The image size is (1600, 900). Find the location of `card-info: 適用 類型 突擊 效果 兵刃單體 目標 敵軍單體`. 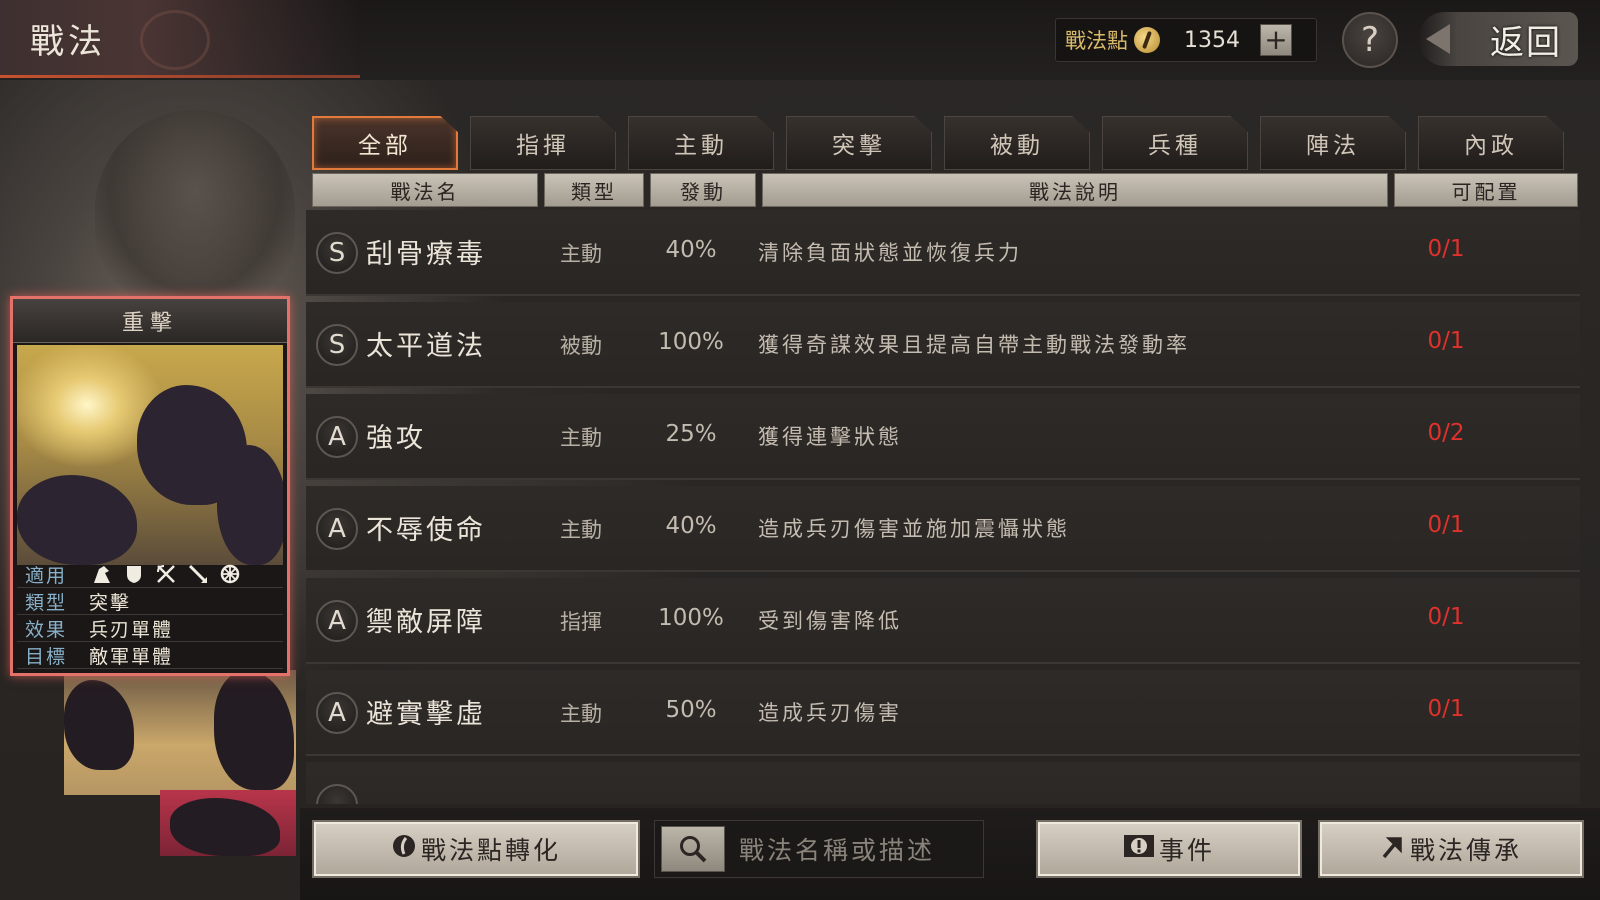

card-info: 適用 類型 突擊 效果 兵刃單體 目標 敵軍單體 is located at coordinates (150, 615).